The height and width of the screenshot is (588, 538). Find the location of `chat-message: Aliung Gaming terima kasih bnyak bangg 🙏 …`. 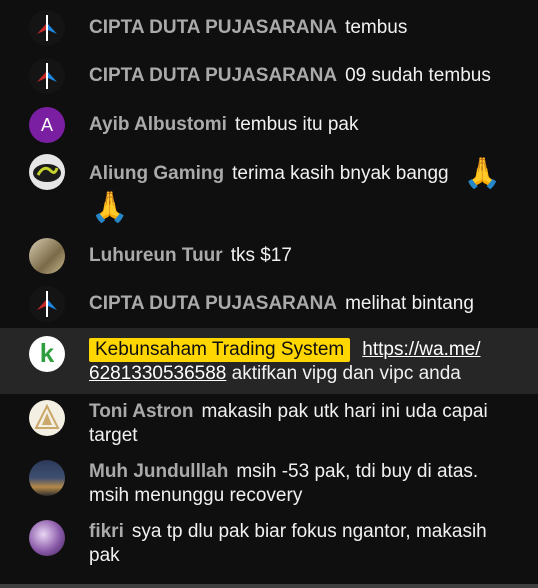

chat-message: Aliung Gaming terima kasih bnyak bangg 🙏 … is located at coordinates (269, 191).